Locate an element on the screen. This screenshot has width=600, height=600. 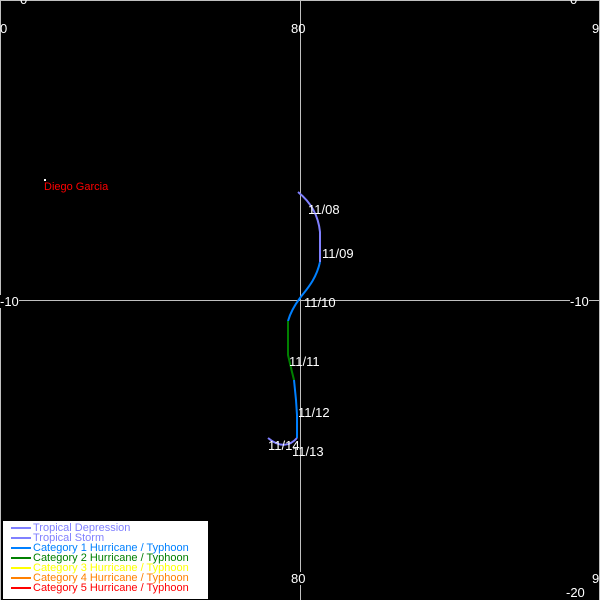
legend-item: Category 5 Hurricane / Typhoon is located at coordinates (105, 588).